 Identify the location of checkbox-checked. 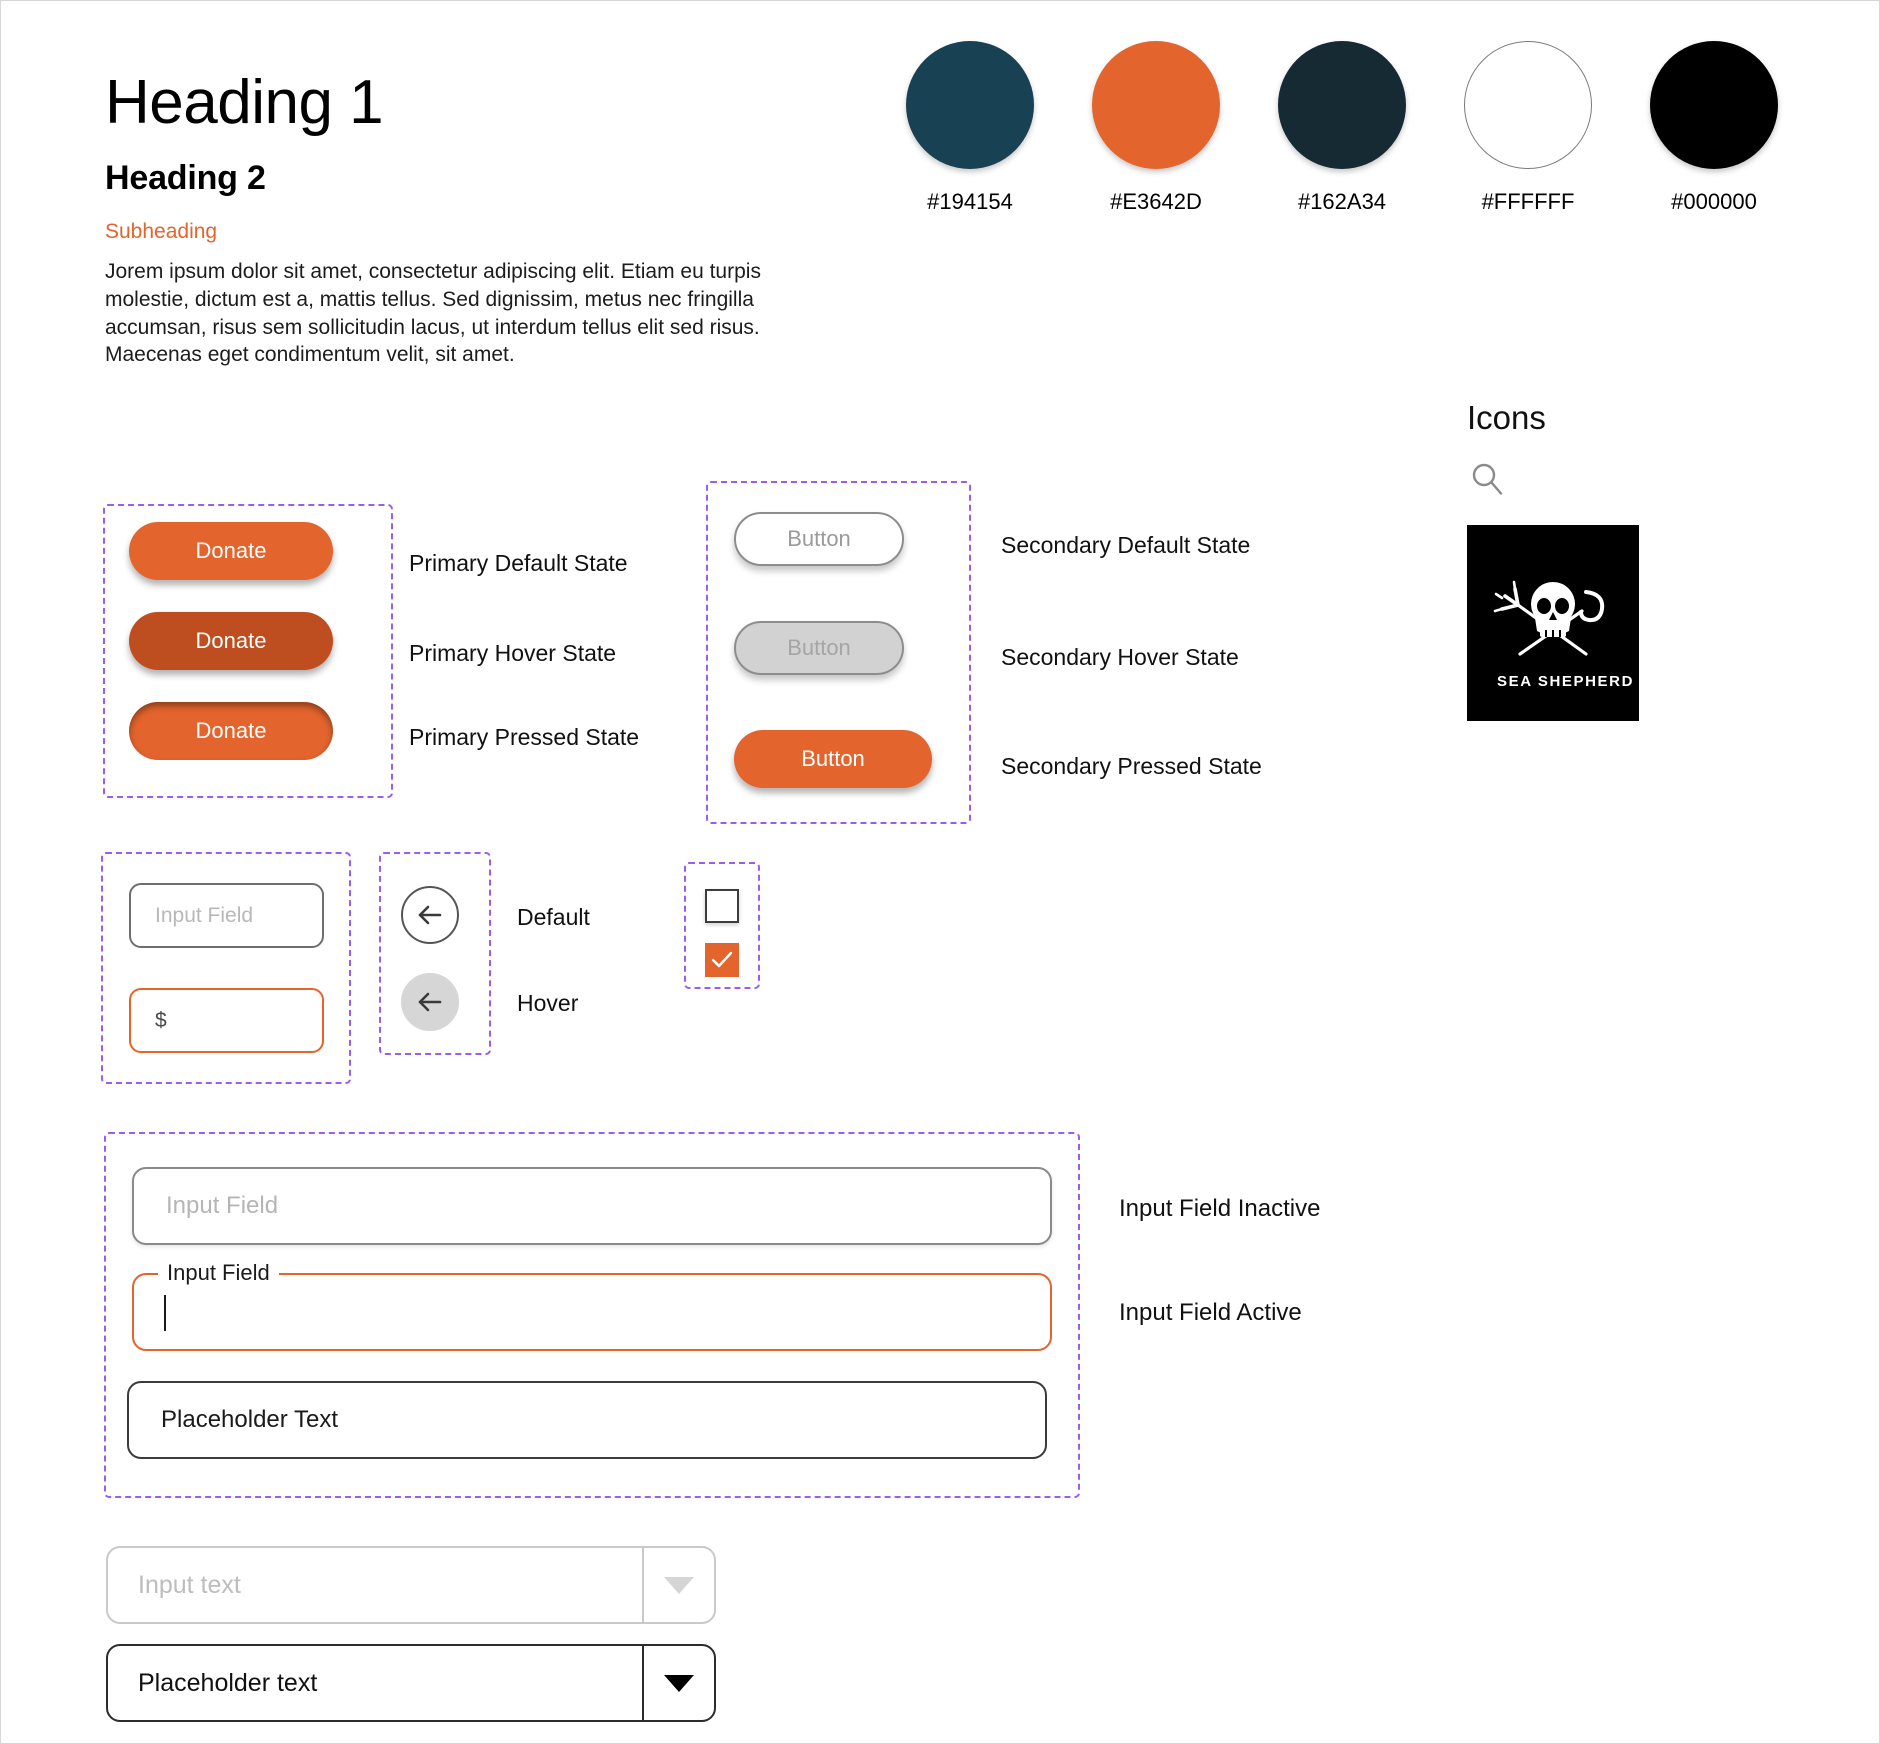
(722, 960).